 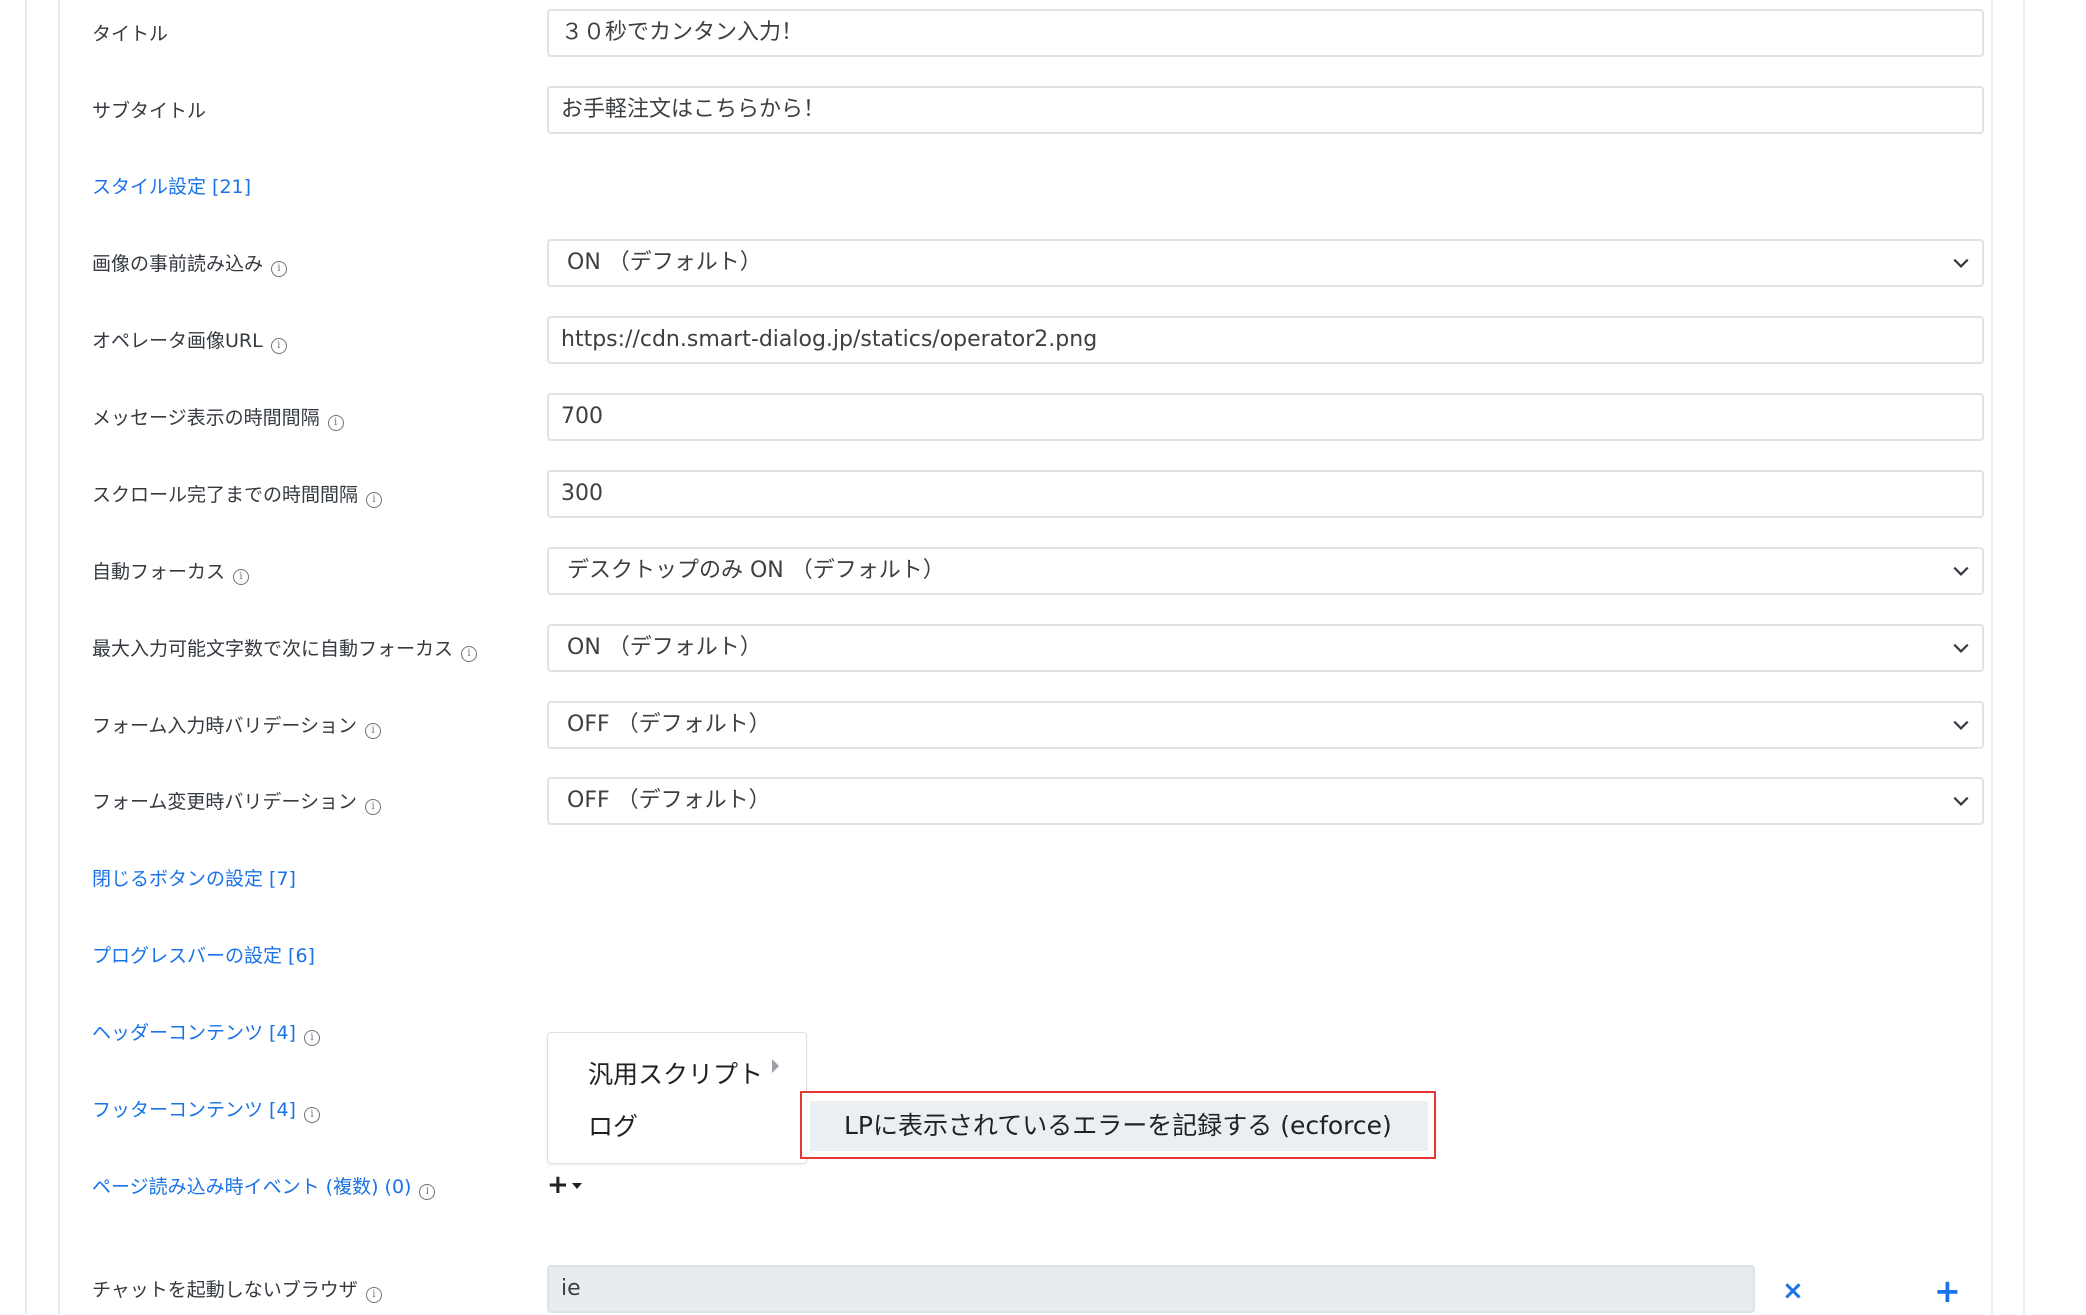 I want to click on log-submenu: LPに表示されているエラーを記録する (ecforce), so click(x=1118, y=1125).